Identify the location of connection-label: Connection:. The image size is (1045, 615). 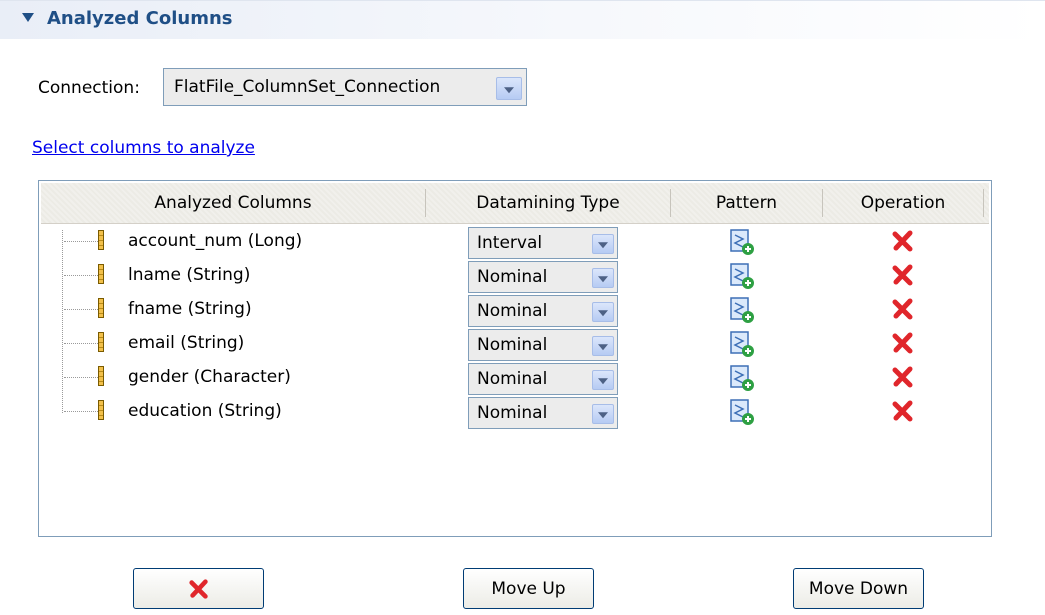
(89, 88).